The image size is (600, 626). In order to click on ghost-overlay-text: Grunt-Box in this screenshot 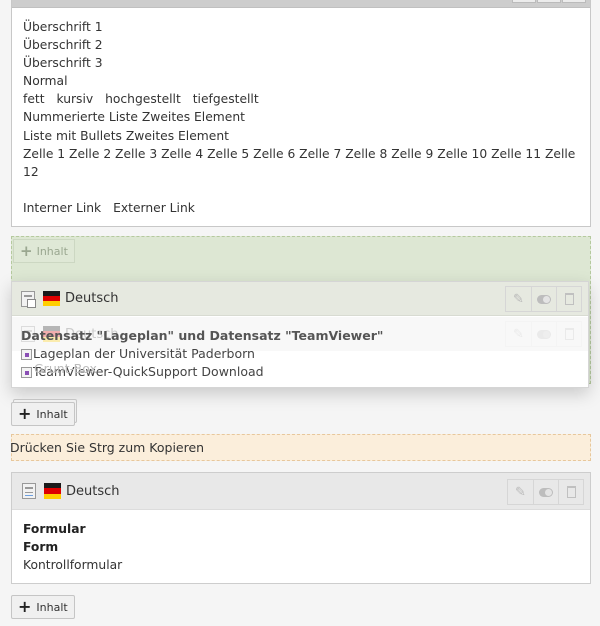, I will do `click(65, 368)`.